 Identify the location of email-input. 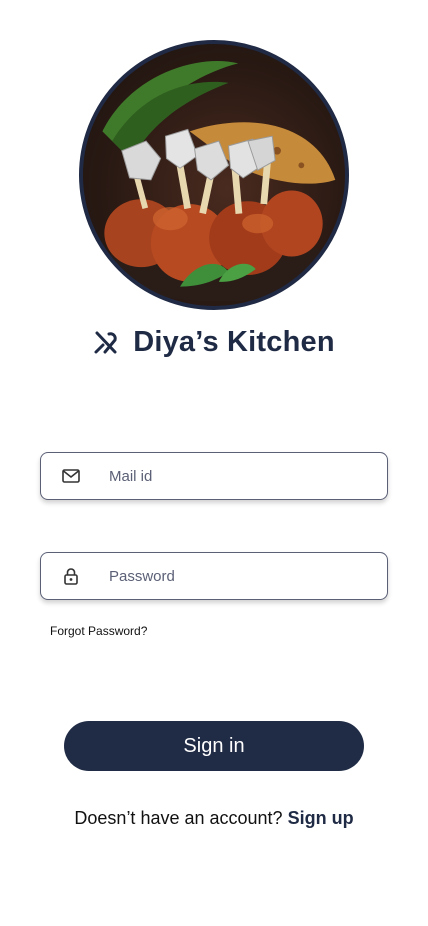
(229, 476).